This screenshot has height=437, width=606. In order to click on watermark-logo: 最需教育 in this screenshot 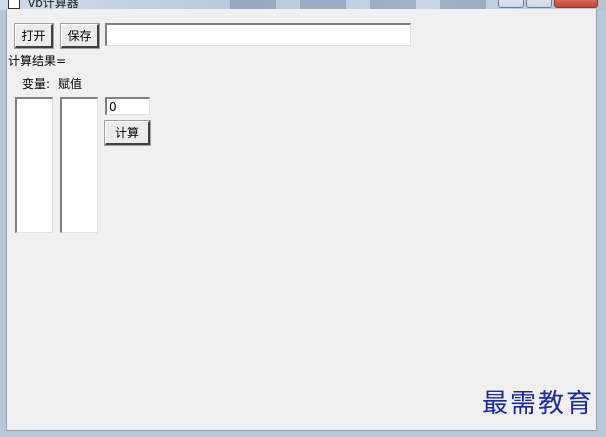, I will do `click(537, 404)`.